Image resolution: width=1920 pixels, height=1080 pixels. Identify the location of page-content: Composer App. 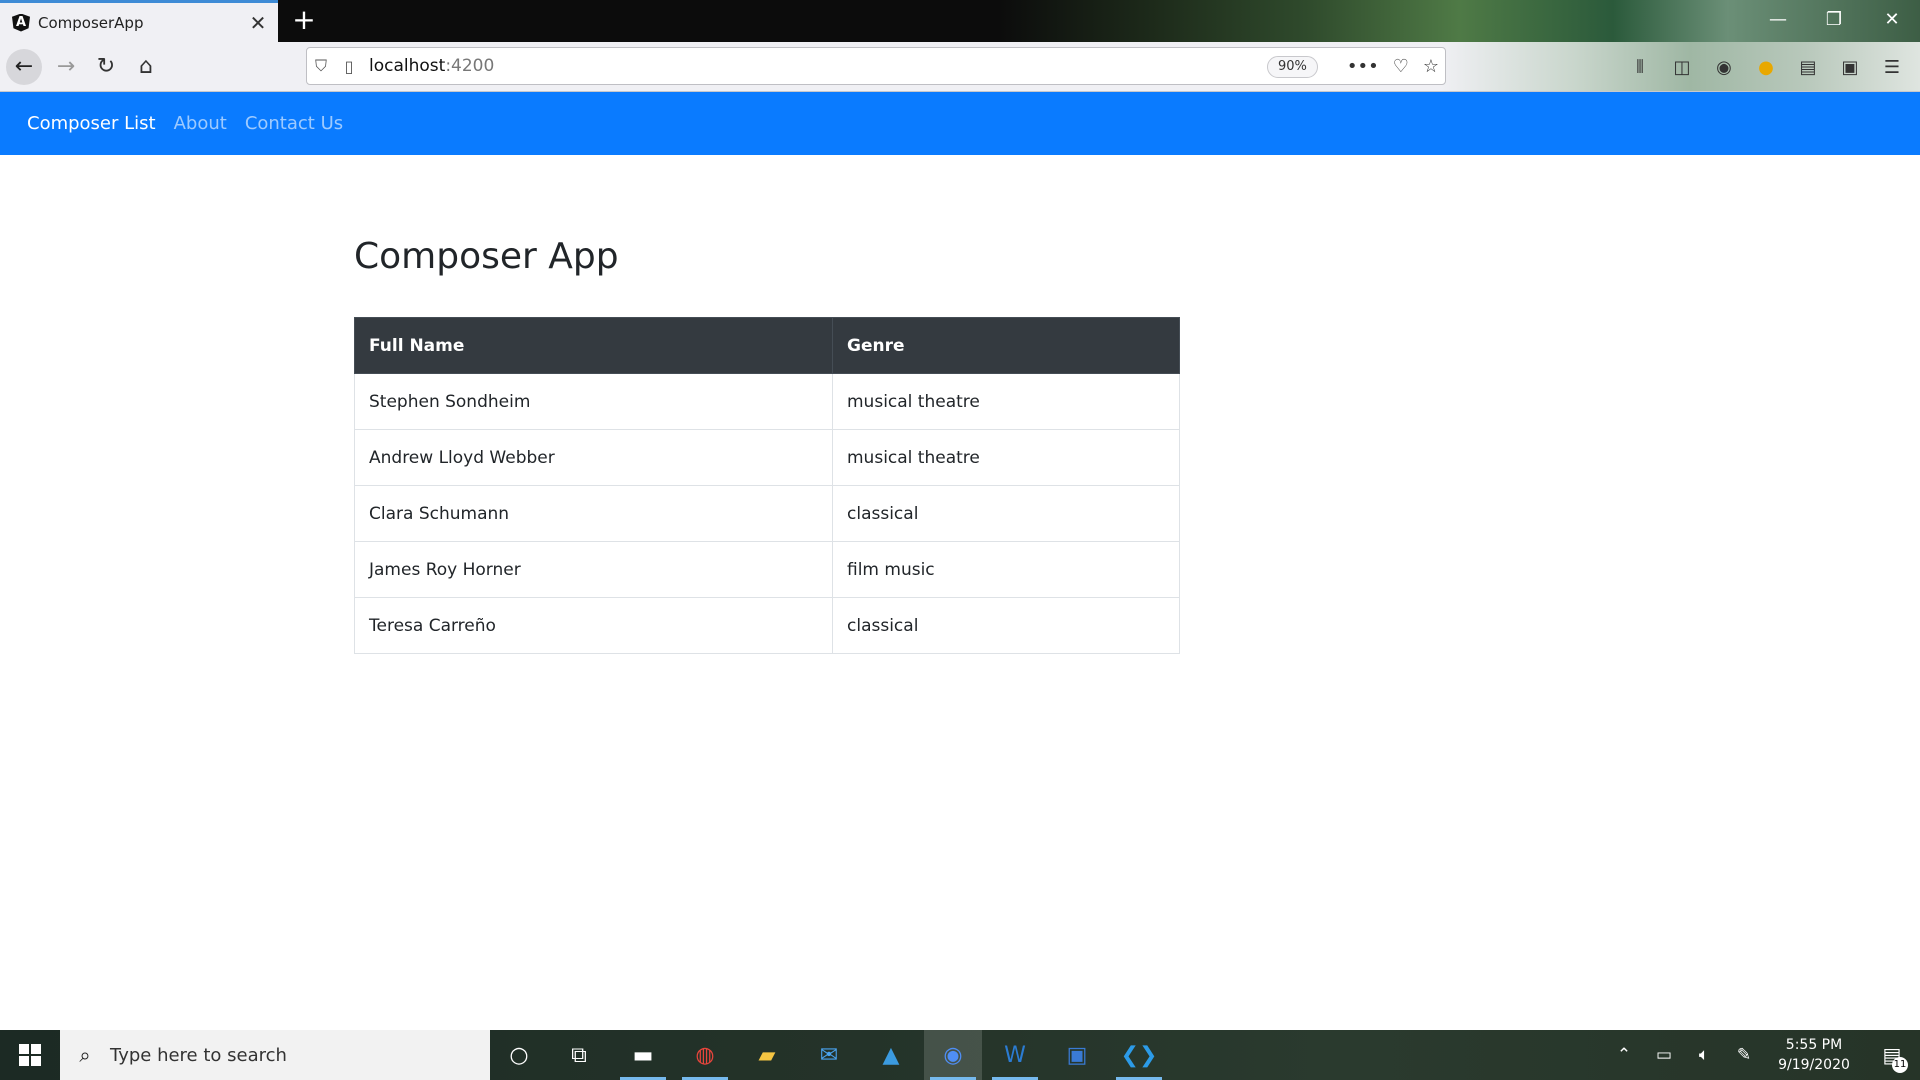
(767, 256).